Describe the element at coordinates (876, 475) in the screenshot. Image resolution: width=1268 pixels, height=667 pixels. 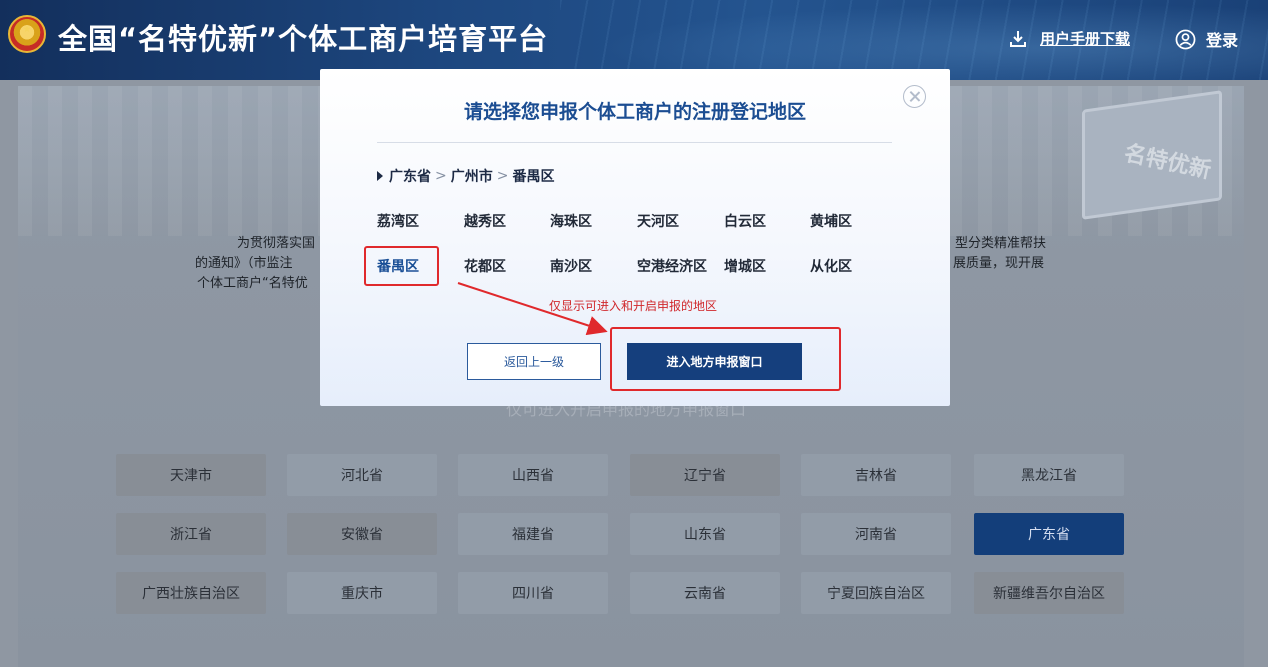
I see `province-button: 吉林省` at that location.